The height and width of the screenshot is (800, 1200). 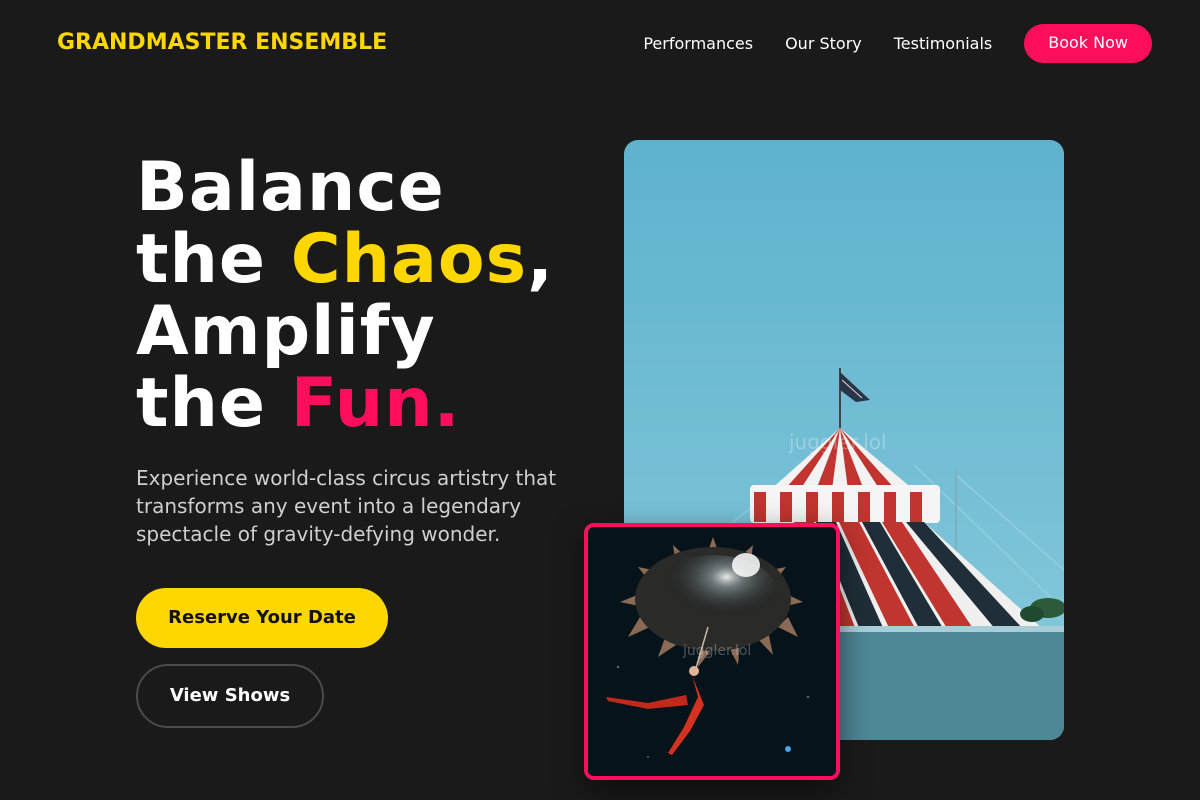 I want to click on headline-line-3: Amplify, so click(x=286, y=331).